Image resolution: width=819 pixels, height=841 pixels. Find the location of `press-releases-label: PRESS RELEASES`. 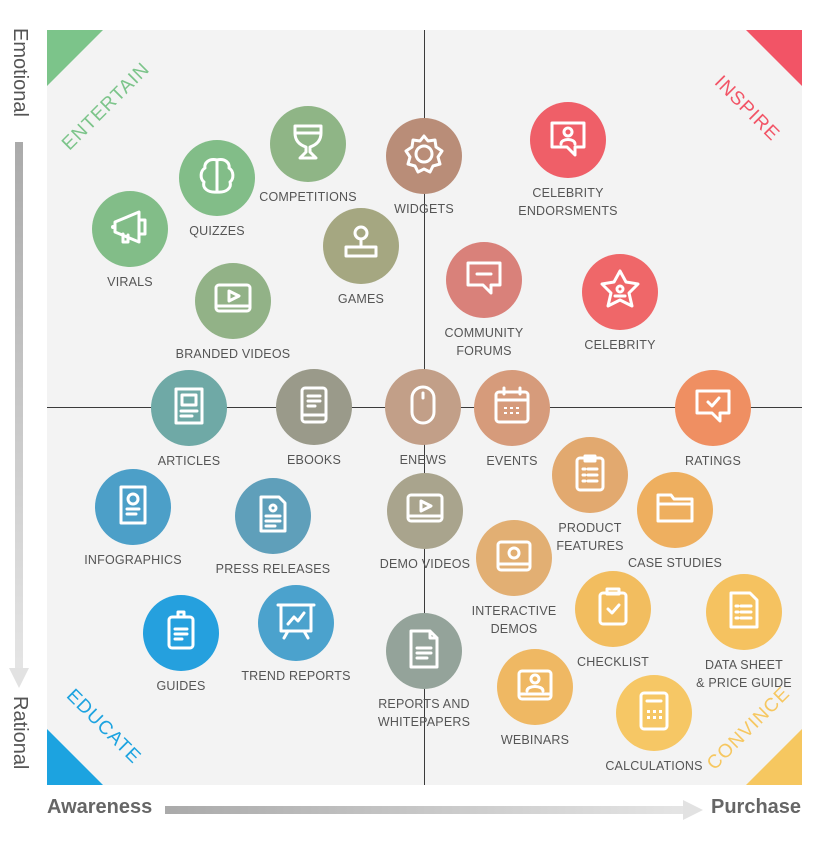

press-releases-label: PRESS RELEASES is located at coordinates (273, 569).